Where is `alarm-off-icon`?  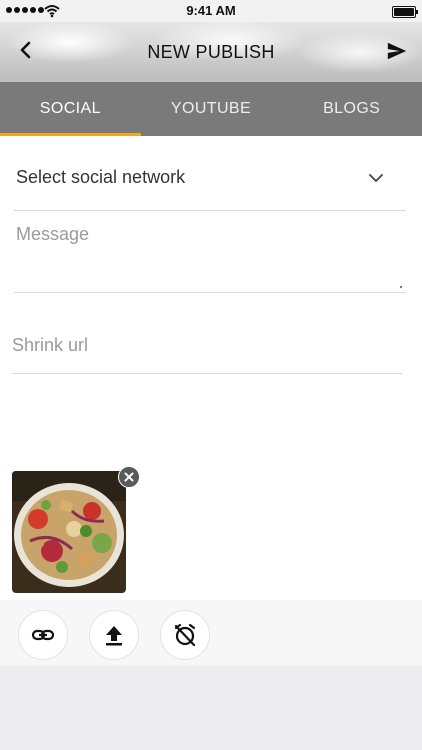
alarm-off-icon is located at coordinates (185, 635).